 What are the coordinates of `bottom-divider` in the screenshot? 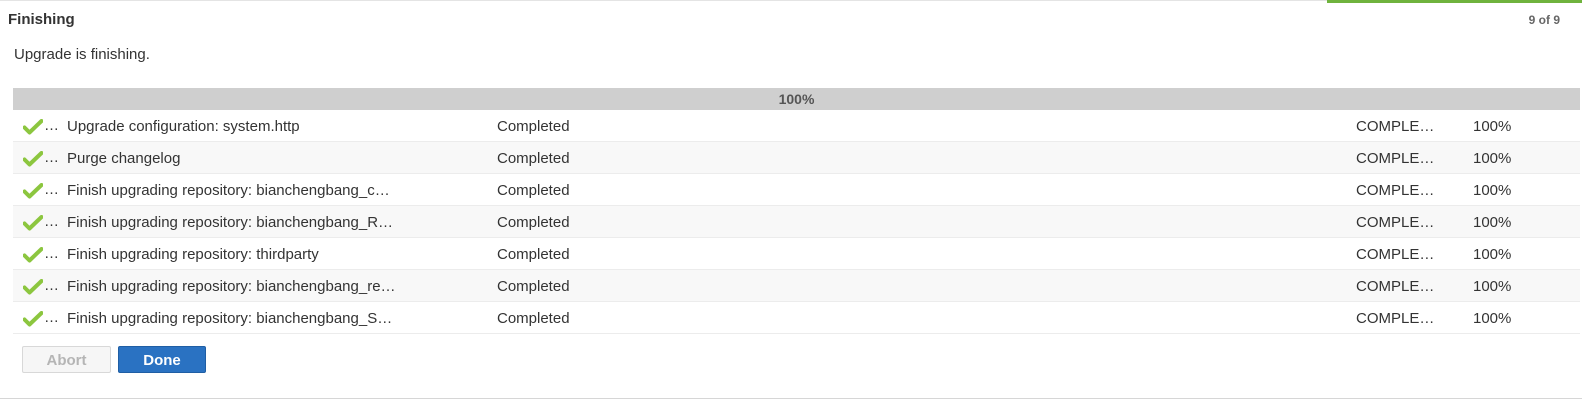 It's located at (791, 398).